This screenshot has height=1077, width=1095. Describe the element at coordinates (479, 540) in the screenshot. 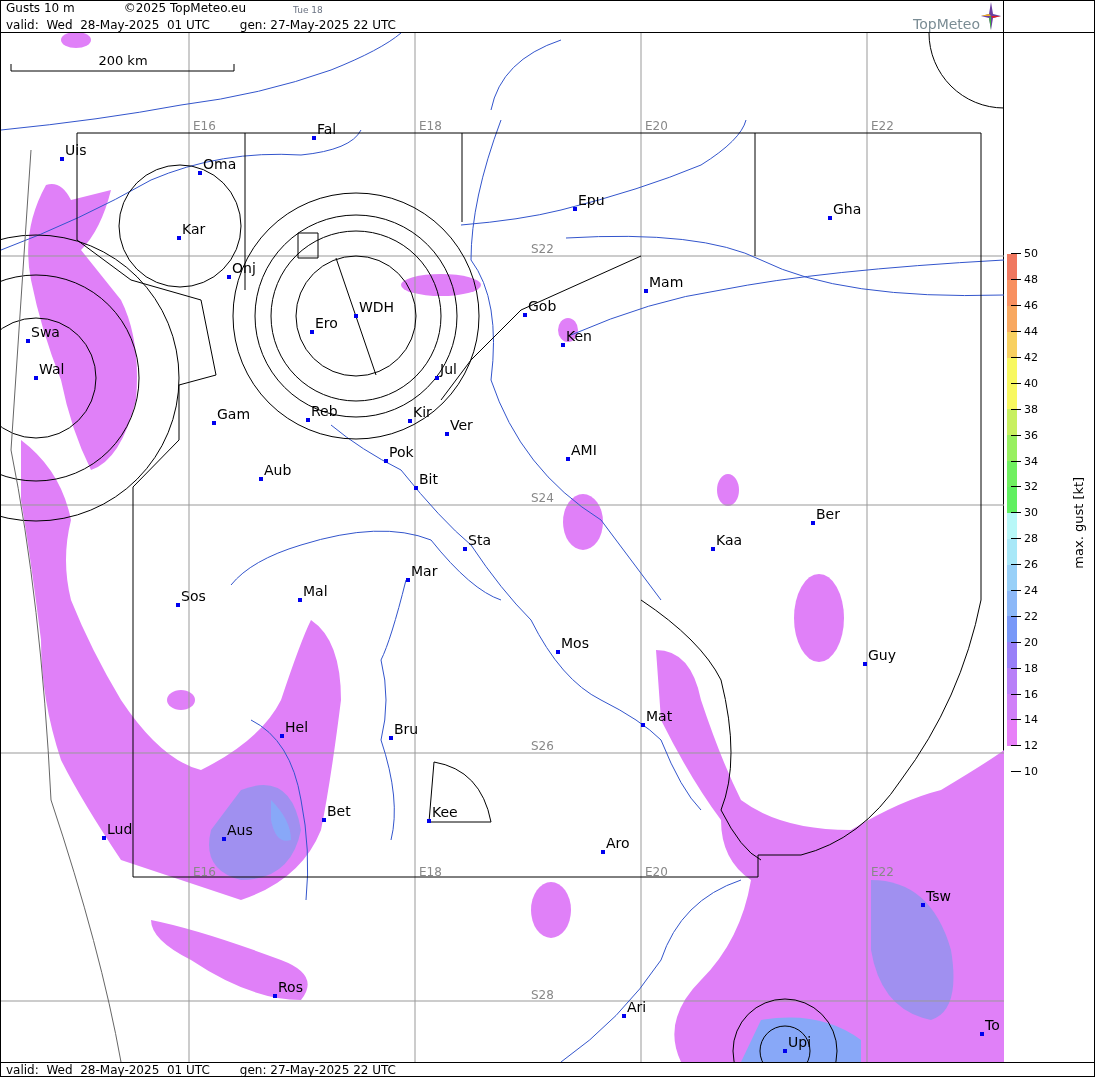

I see `place-label: Sta` at that location.